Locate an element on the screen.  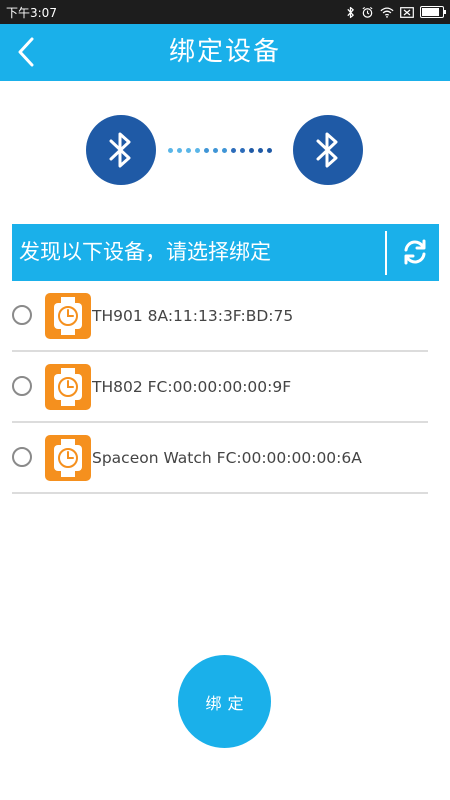
device-label: TH802 FC:00:00:00:00:9F is located at coordinates (192, 387).